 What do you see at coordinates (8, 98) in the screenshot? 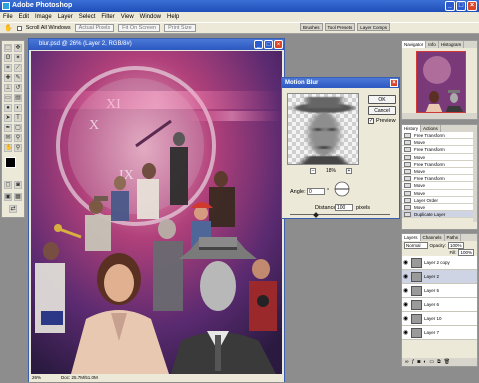
I see `eraser-tool-icon: ▭` at bounding box center [8, 98].